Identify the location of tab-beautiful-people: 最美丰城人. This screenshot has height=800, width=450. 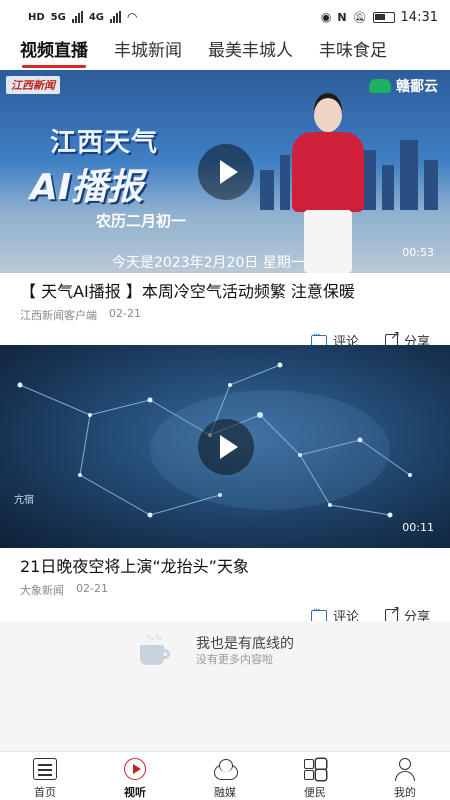
(250, 52).